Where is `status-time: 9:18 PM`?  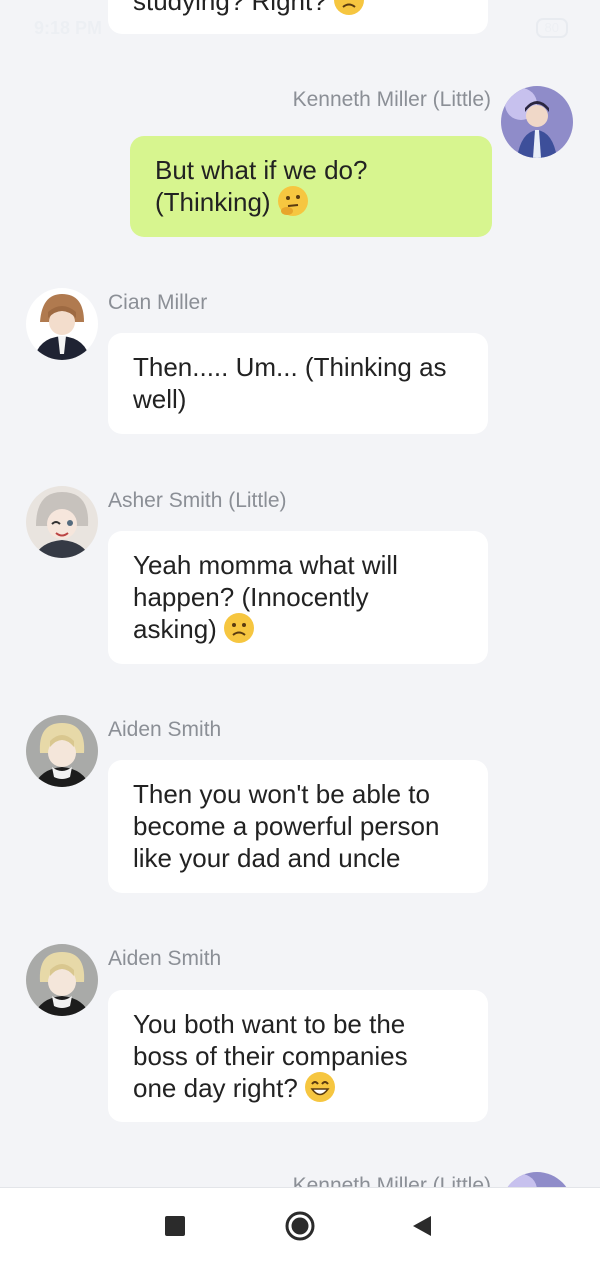
status-time: 9:18 PM is located at coordinates (68, 28).